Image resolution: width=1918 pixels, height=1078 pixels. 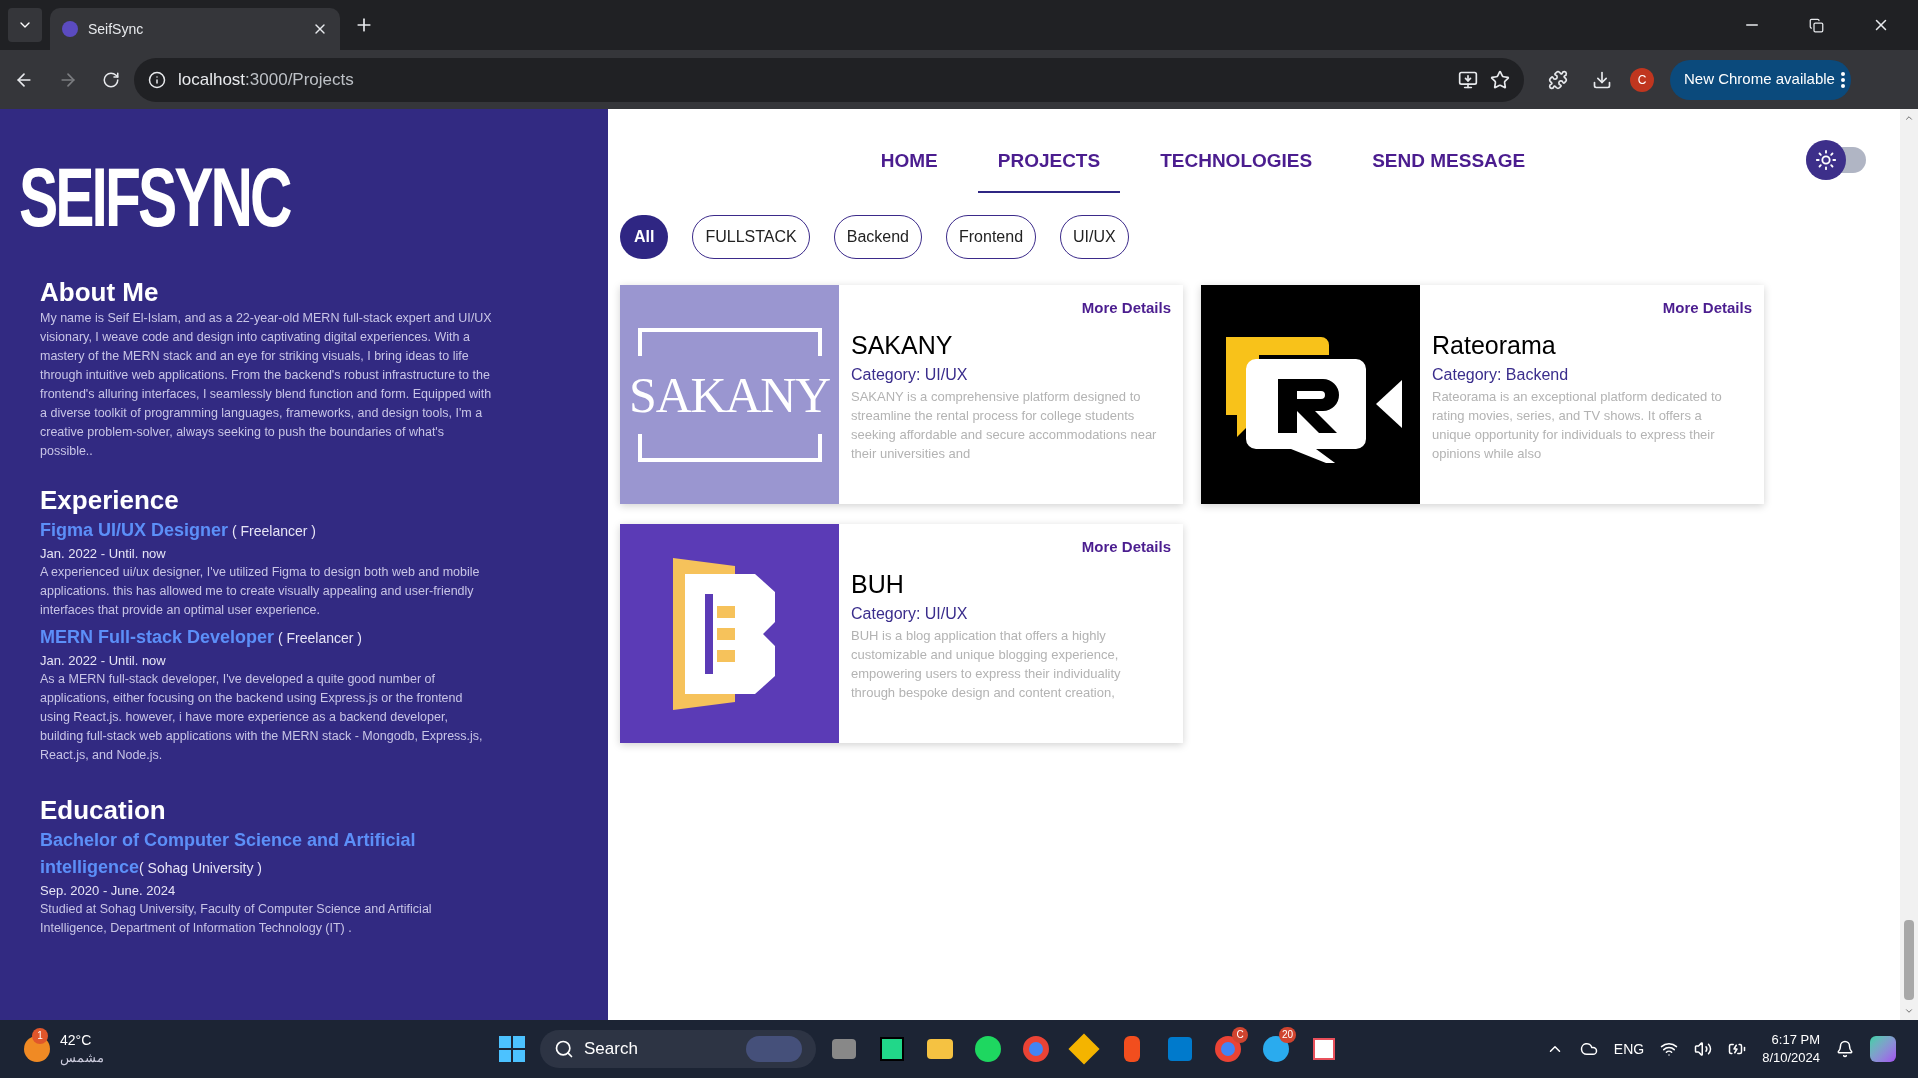 What do you see at coordinates (986, 664) in the screenshot?
I see `project-description: BUH is a blog application that offers a highly customizable and unique blogging experience, empowering users to express their individuality through bespoke design and content creation,` at bounding box center [986, 664].